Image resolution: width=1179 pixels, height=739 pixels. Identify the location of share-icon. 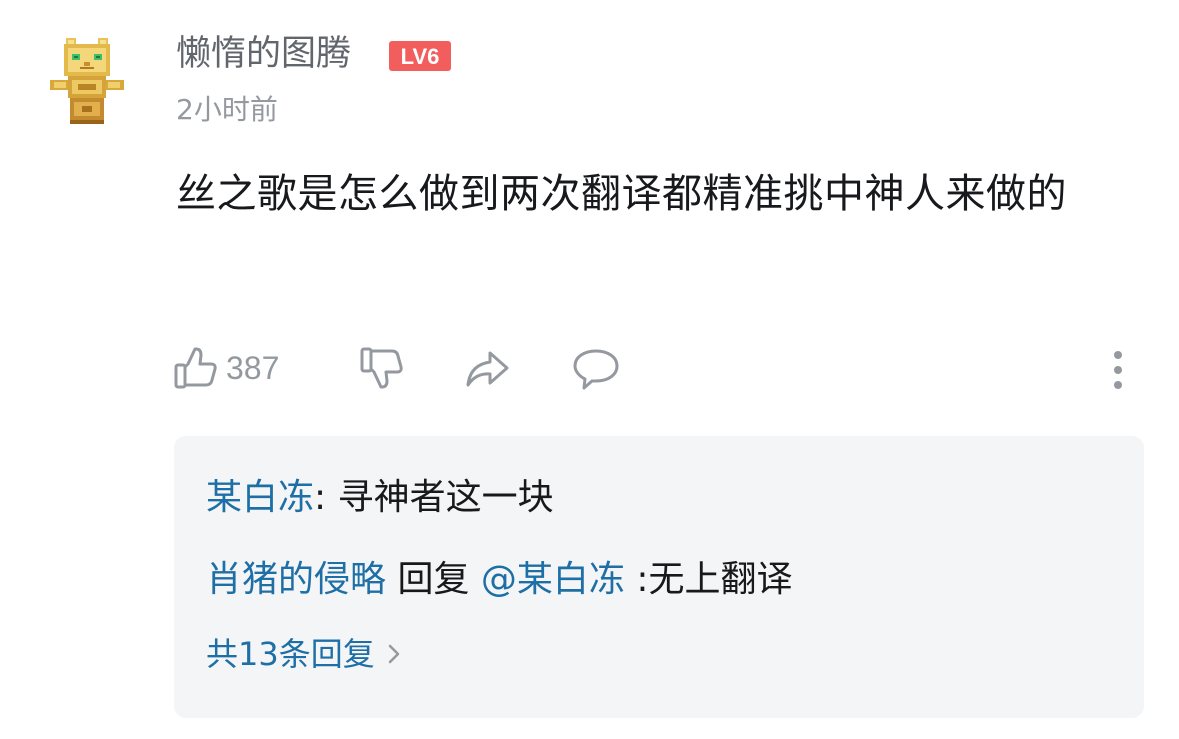
(487, 369).